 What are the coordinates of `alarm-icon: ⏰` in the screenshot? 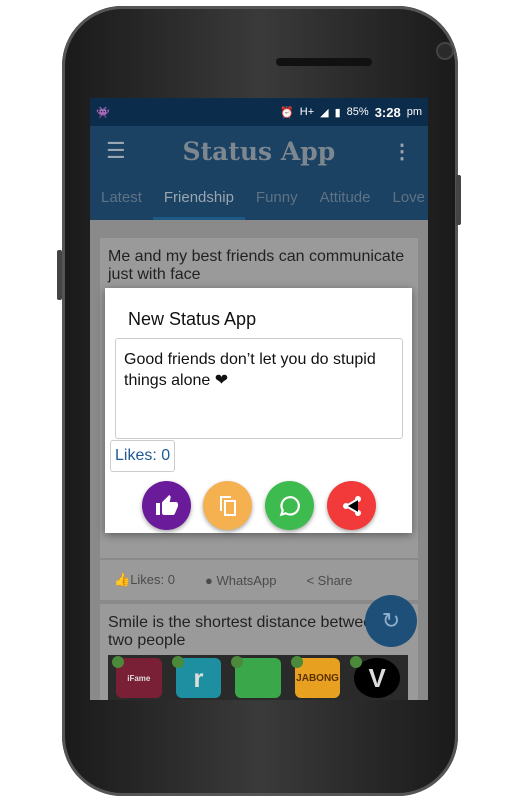 It's located at (287, 112).